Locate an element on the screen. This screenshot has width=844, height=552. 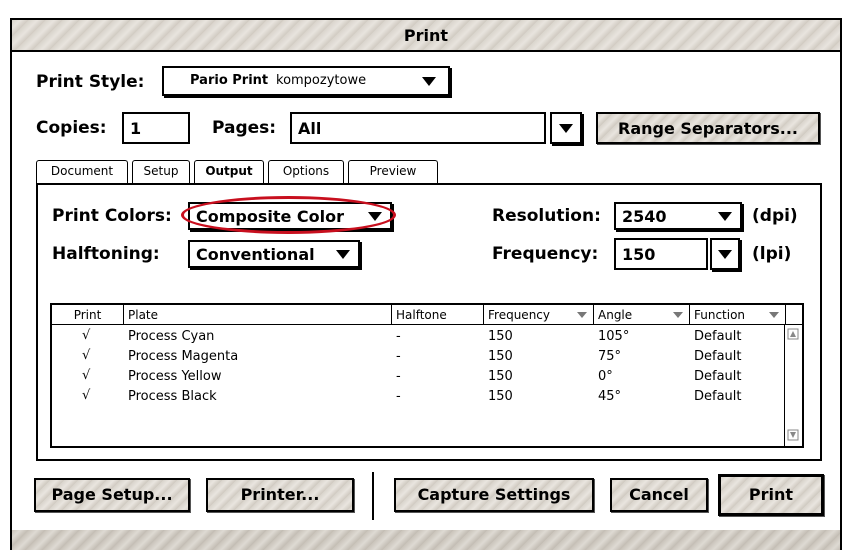
copies-value: 1 is located at coordinates (136, 128).